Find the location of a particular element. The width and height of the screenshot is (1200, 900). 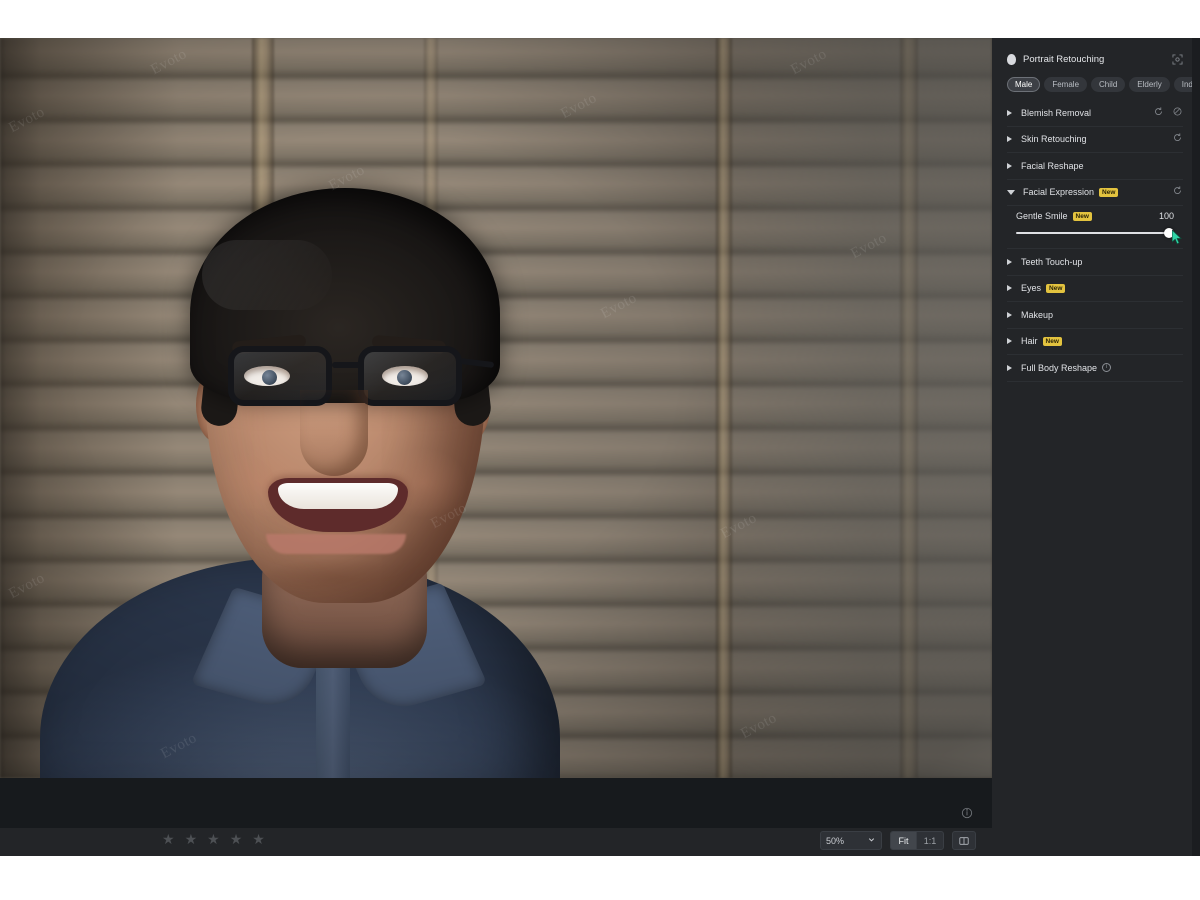

rating-stars: ★ ★ ★ ★ ★ is located at coordinates (213, 839).